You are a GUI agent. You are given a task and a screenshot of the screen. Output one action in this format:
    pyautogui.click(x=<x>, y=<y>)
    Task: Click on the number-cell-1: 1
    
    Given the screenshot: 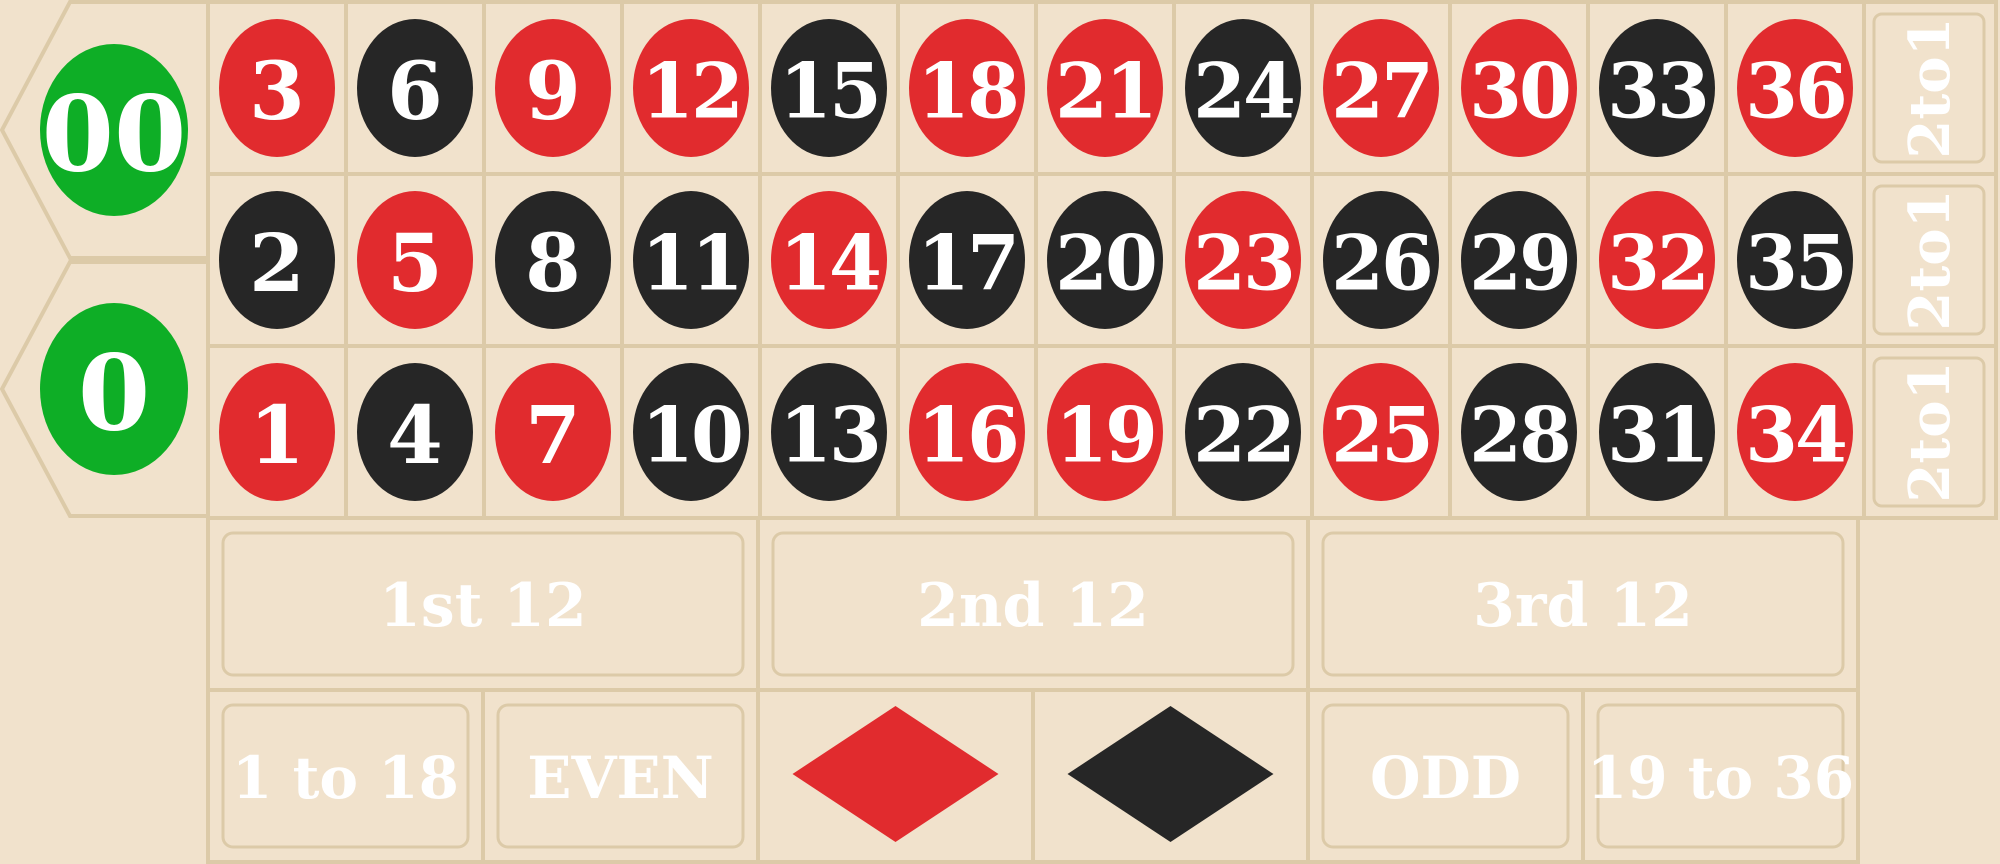 What is the action you would take?
    pyautogui.click(x=277, y=432)
    